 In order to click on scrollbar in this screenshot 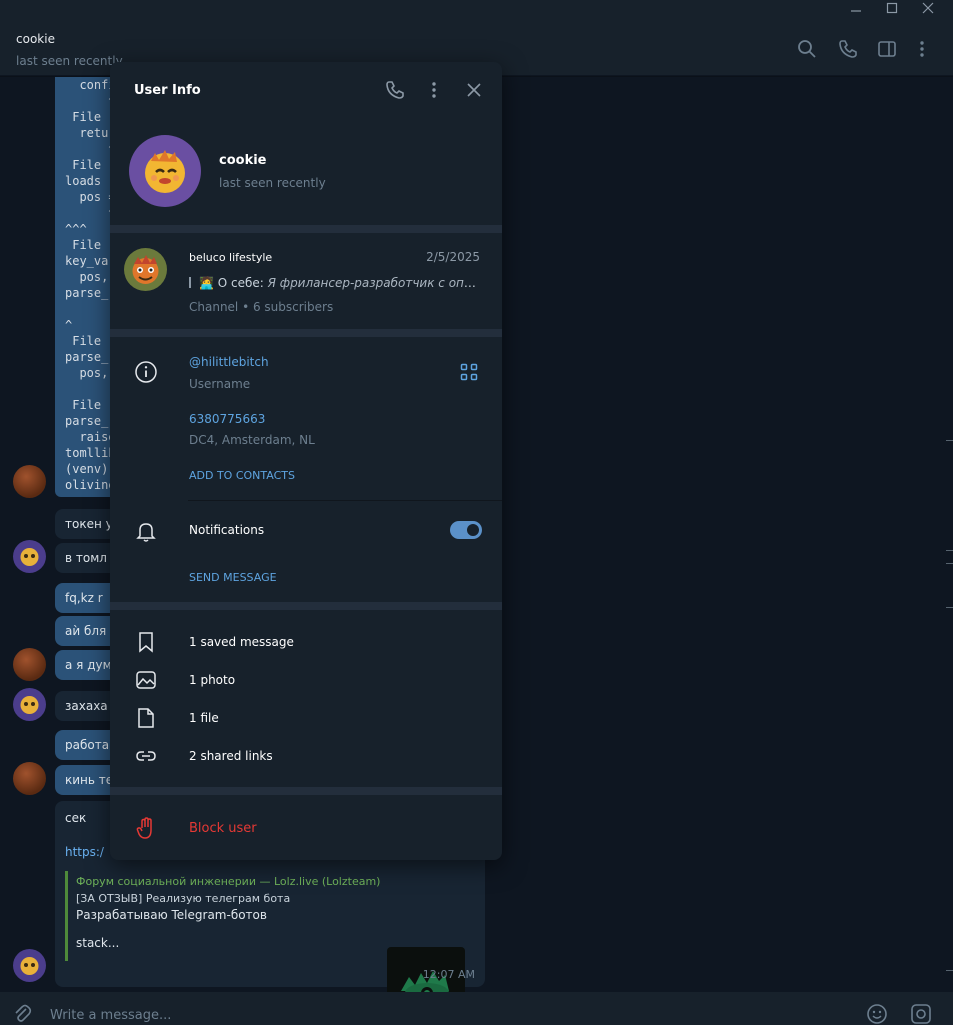, I will do `click(949, 534)`.